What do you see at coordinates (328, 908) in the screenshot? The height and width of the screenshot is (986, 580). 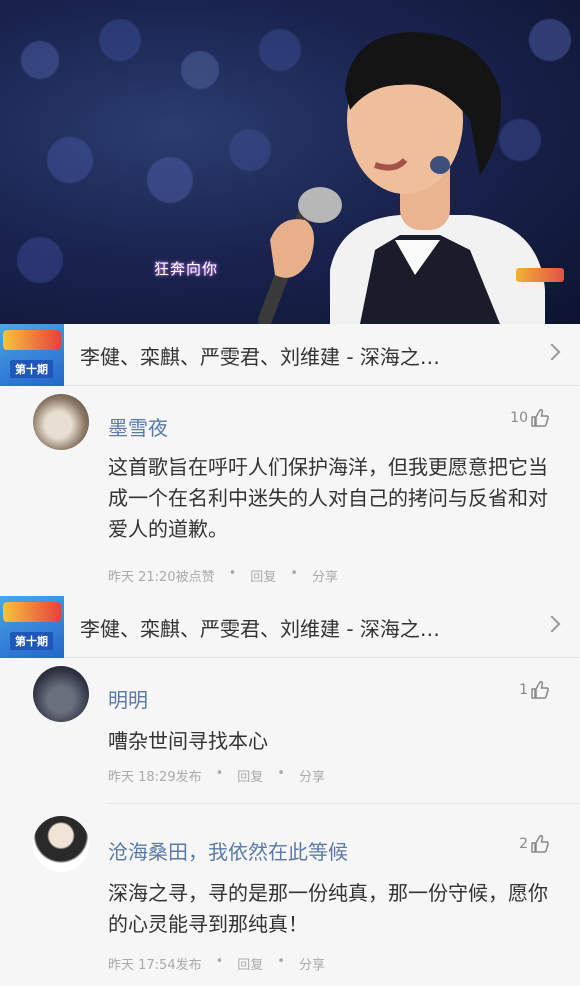 I see `comment-text: 深海之寻，寻的是那一份纯真，那一份守候，愿你的心灵能寻到那纯真！` at bounding box center [328, 908].